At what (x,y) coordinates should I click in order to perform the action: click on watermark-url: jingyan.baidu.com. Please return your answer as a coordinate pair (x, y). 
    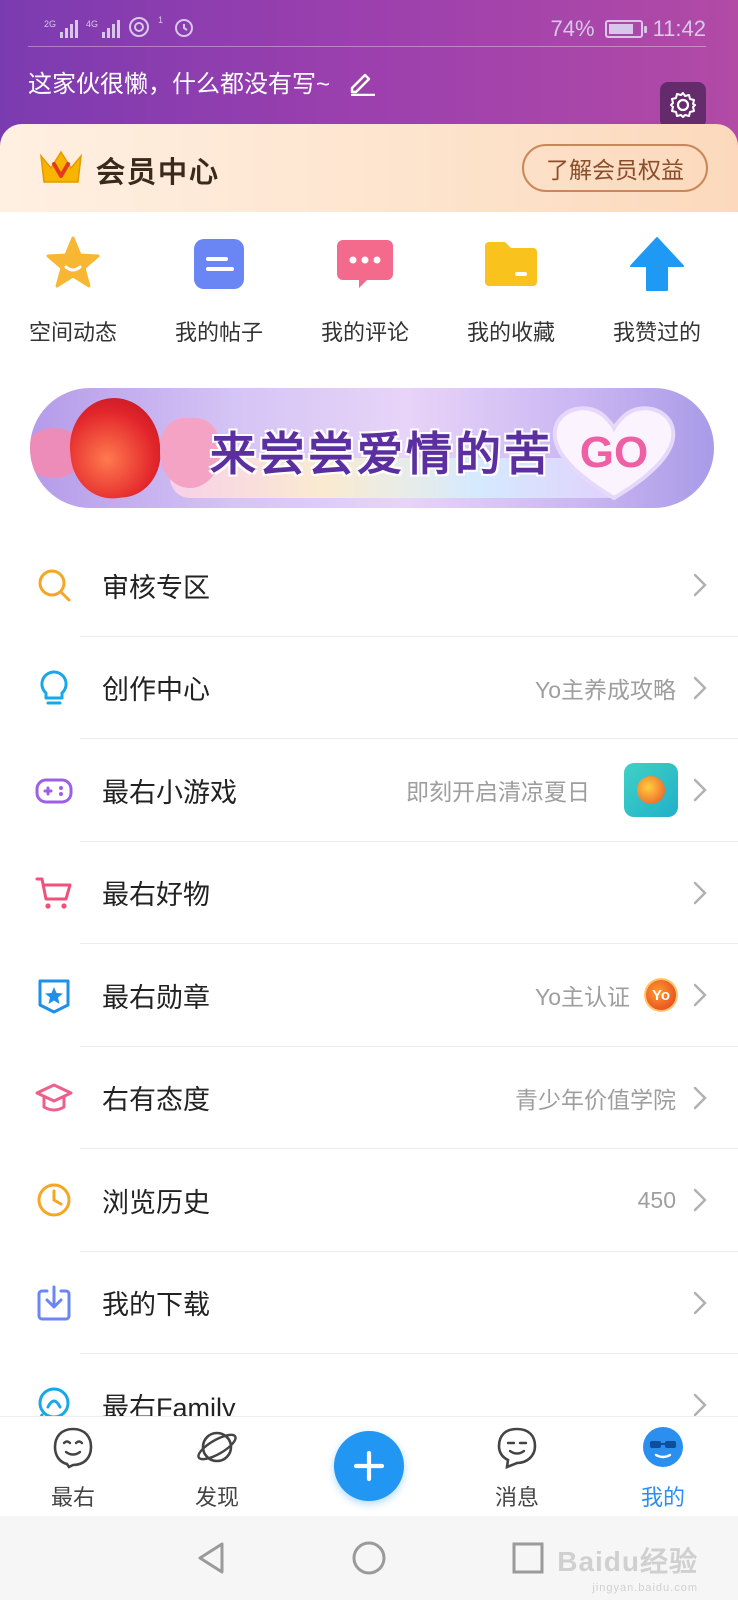
    Looking at the image, I should click on (645, 1588).